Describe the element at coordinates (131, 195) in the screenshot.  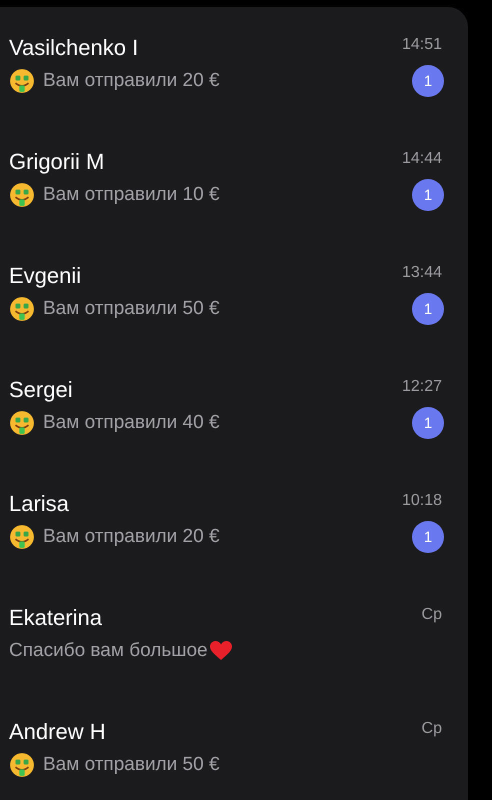
I see `message-preview: Вам отправили 10 €` at that location.